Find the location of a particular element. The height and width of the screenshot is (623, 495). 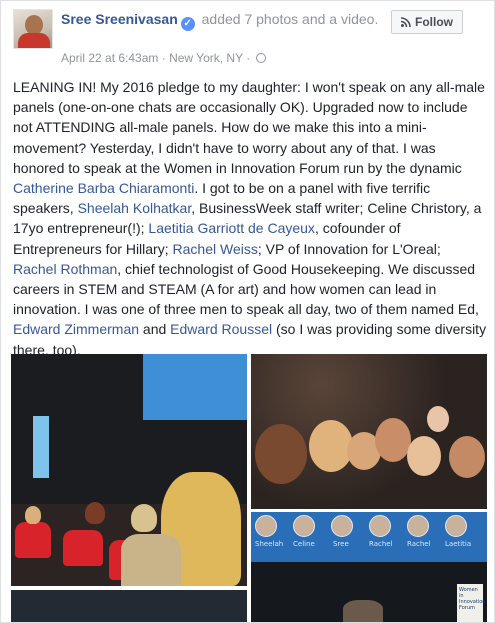

post-text-segment: and is located at coordinates (155, 329).